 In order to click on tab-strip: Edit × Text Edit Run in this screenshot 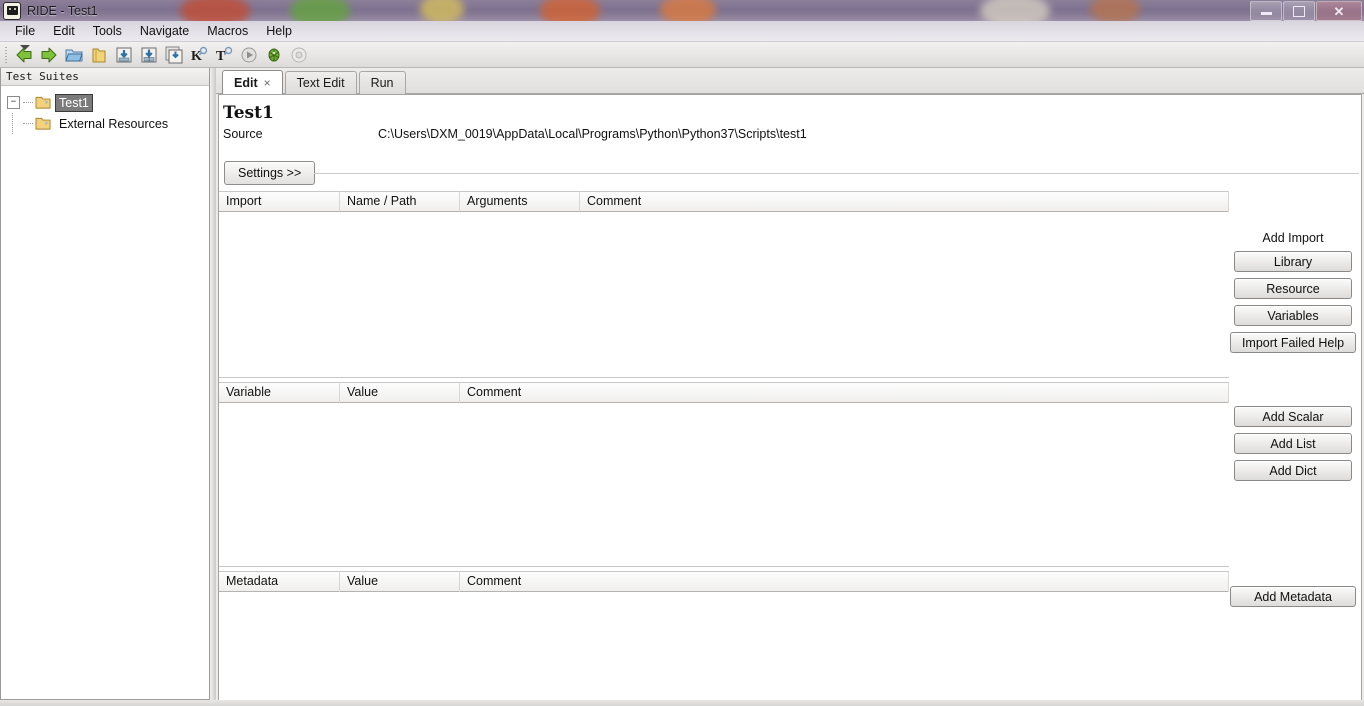, I will do `click(790, 81)`.